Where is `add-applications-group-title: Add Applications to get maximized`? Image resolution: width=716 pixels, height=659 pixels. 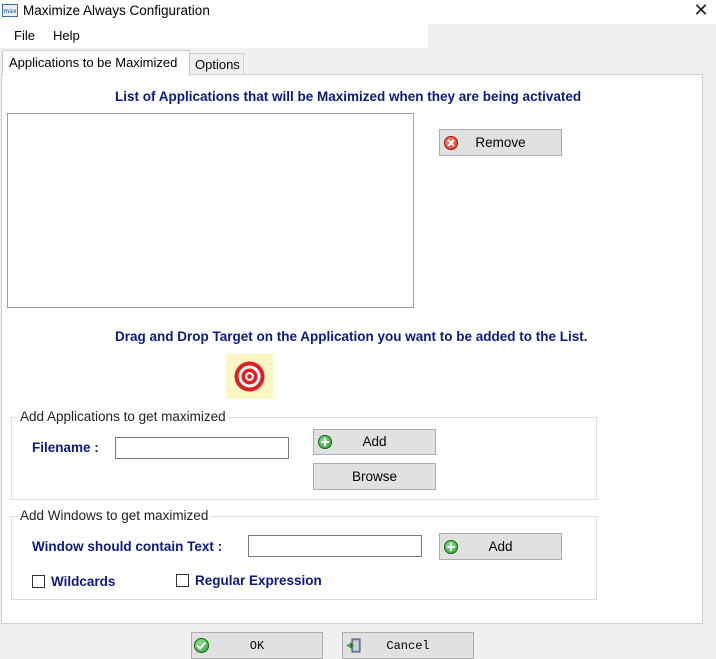 add-applications-group-title: Add Applications to get maximized is located at coordinates (123, 416).